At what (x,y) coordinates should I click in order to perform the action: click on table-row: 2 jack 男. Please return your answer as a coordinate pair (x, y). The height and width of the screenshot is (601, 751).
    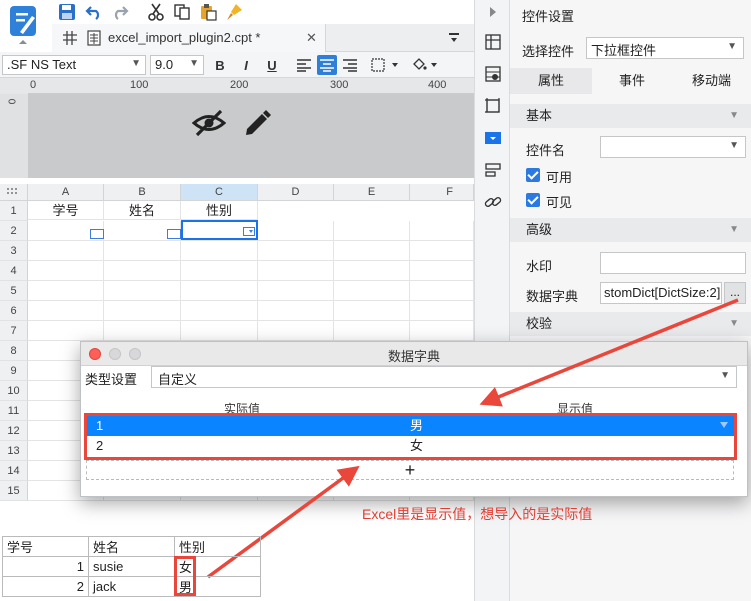
    Looking at the image, I should click on (131, 586).